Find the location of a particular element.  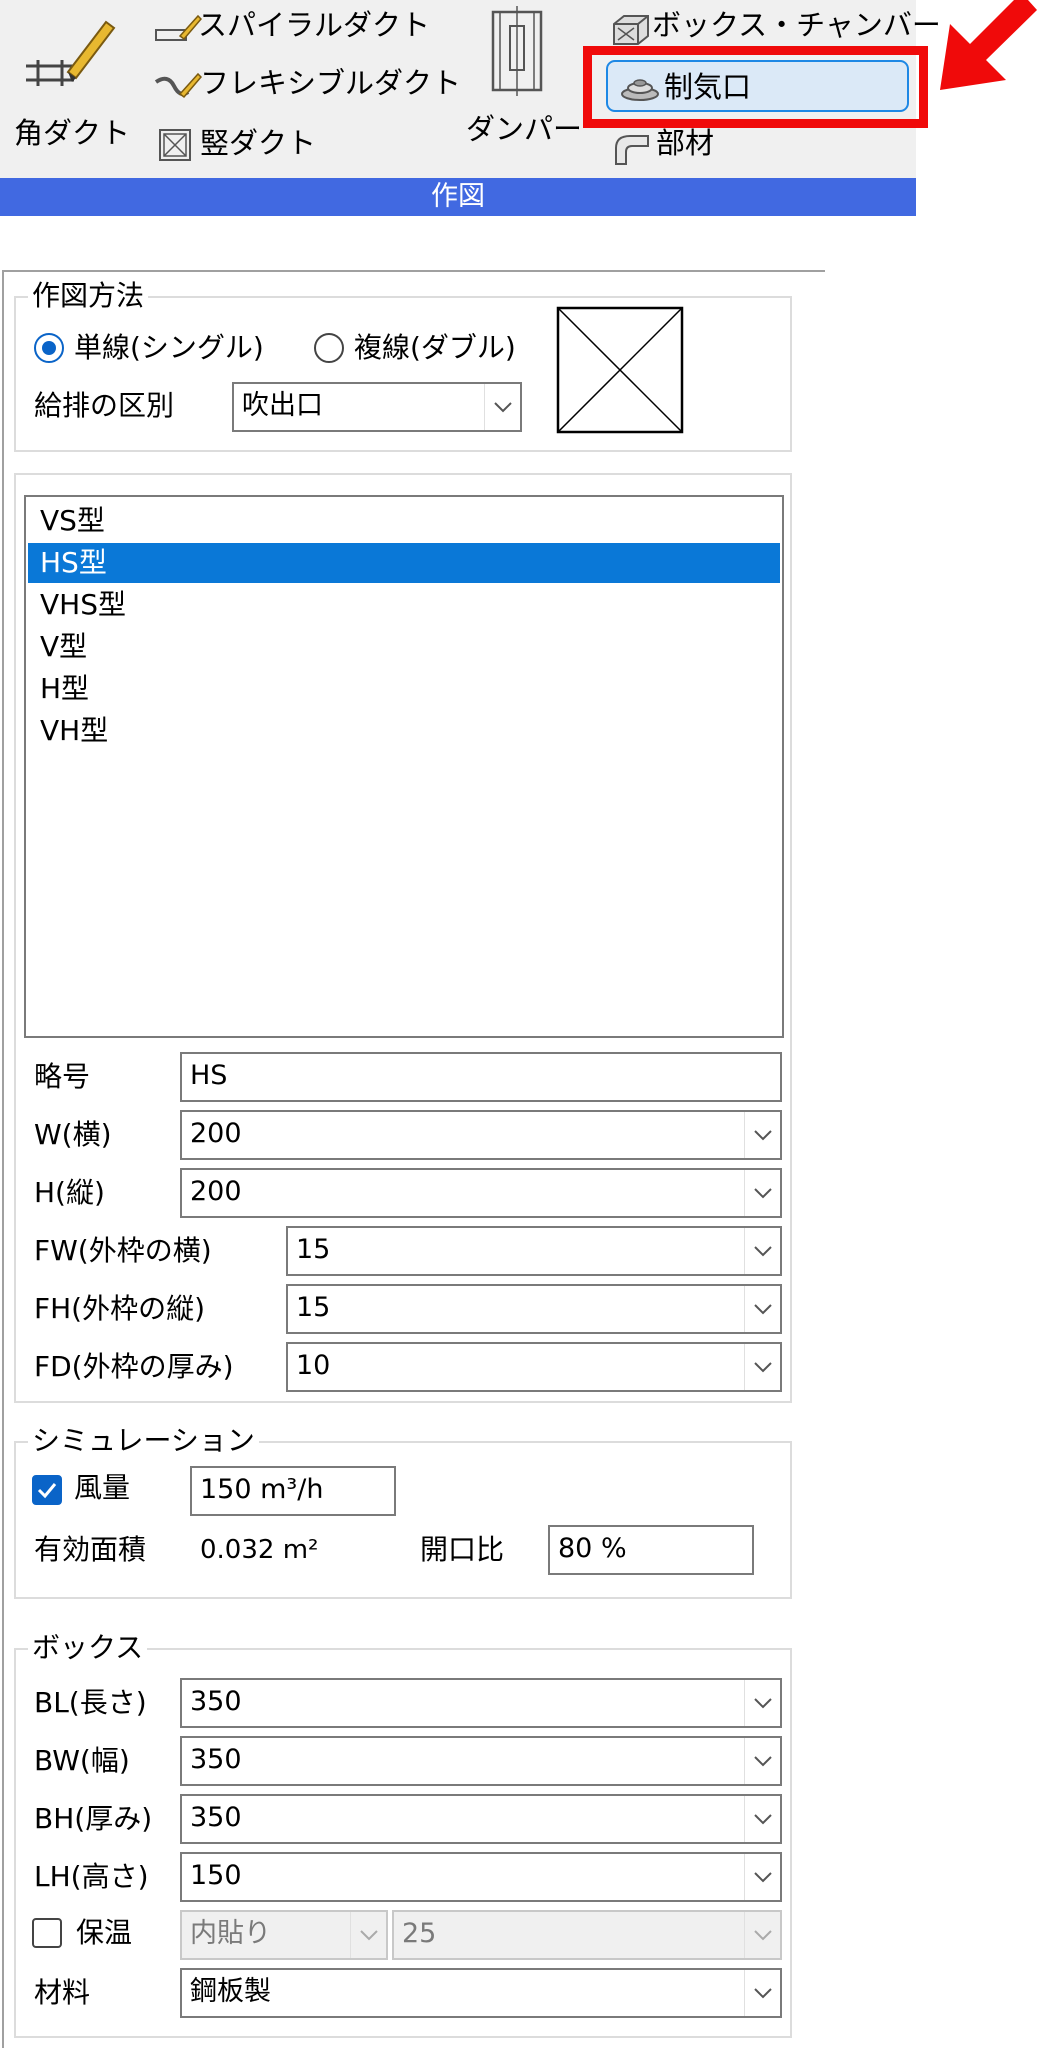

list-item: H型 is located at coordinates (64, 689).